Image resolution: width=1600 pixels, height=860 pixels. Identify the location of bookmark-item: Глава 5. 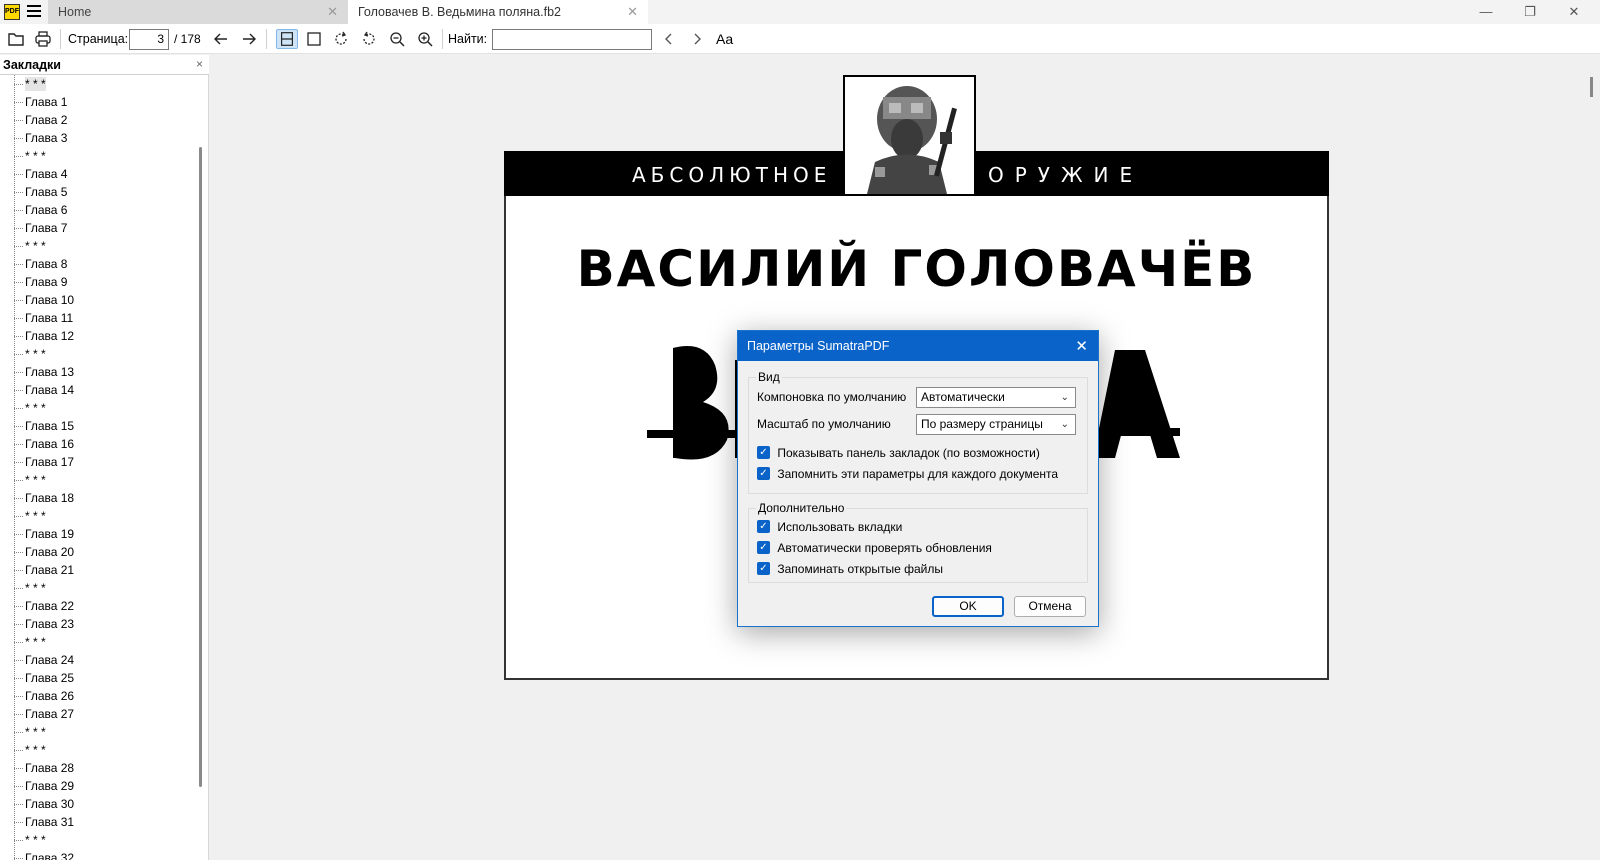
(98, 192).